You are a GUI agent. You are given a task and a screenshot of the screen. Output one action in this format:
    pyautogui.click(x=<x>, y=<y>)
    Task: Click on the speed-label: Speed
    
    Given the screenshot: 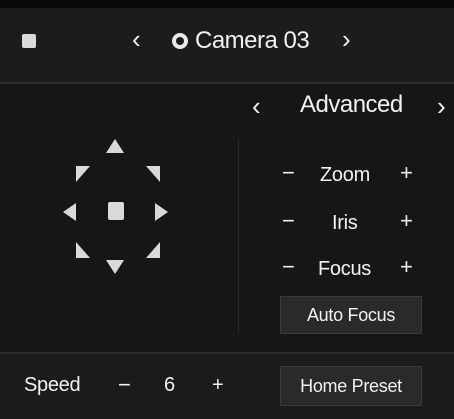 What is the action you would take?
    pyautogui.click(x=52, y=385)
    